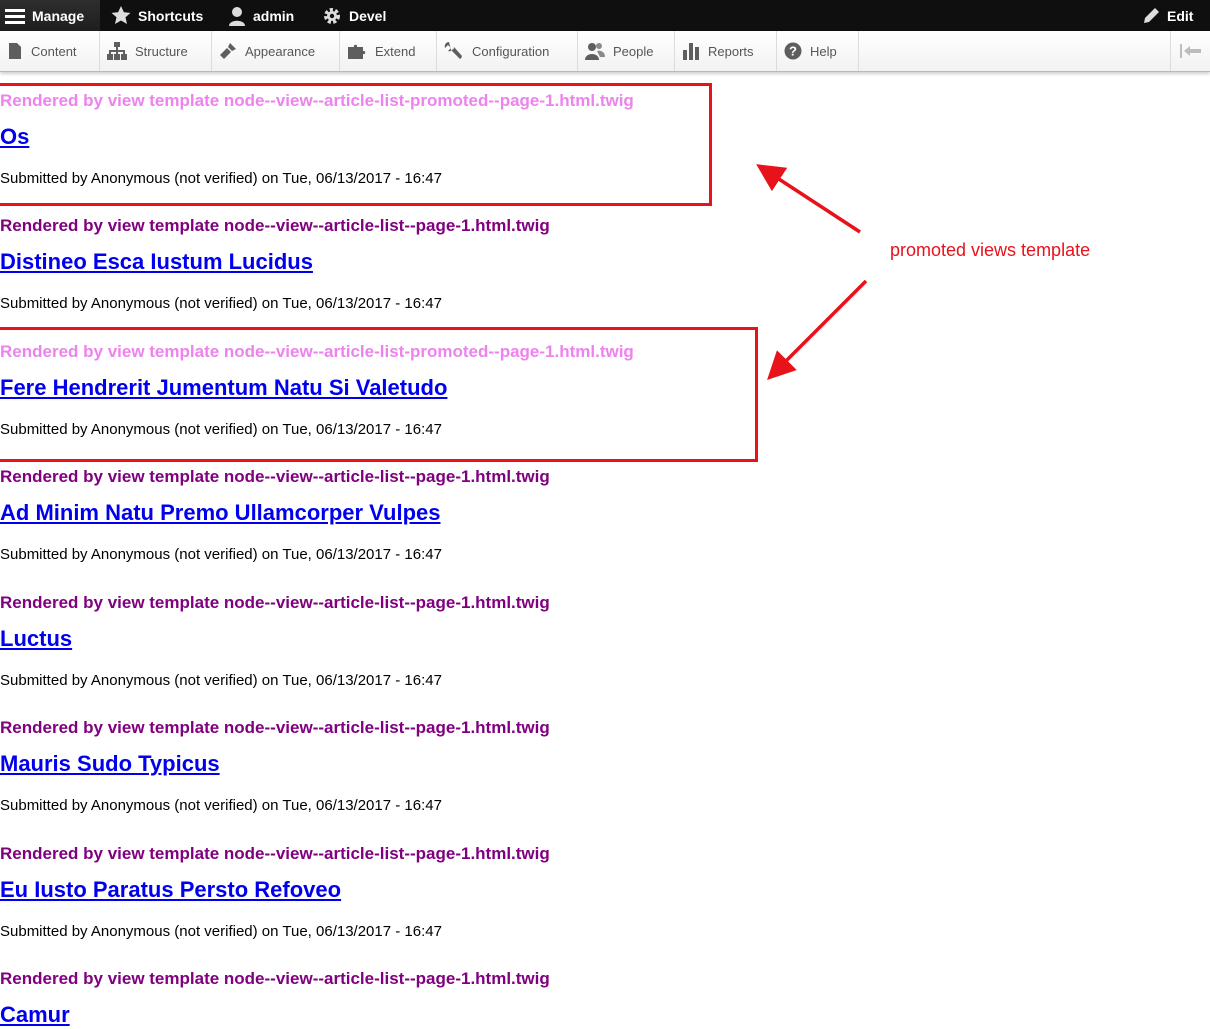  Describe the element at coordinates (511, 51) in the screenshot. I see `tray-item-label: Configuration` at that location.